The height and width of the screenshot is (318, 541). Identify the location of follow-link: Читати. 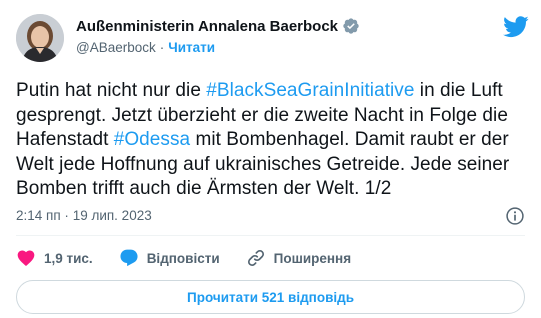
(191, 47).